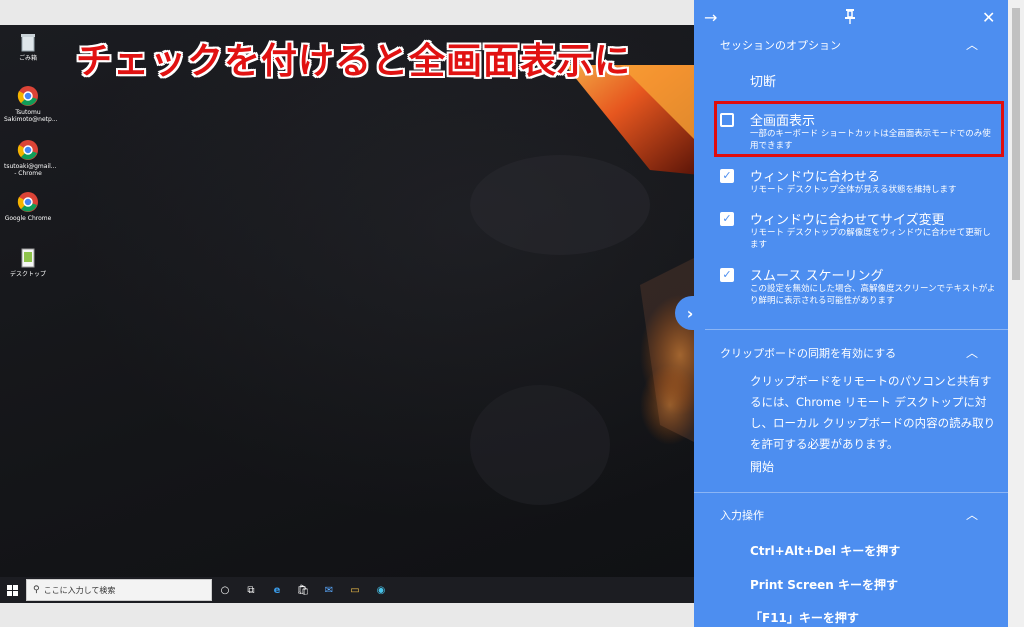 This screenshot has width=1024, height=627. What do you see at coordinates (329, 590) in the screenshot?
I see `mail-icon: ✉` at bounding box center [329, 590].